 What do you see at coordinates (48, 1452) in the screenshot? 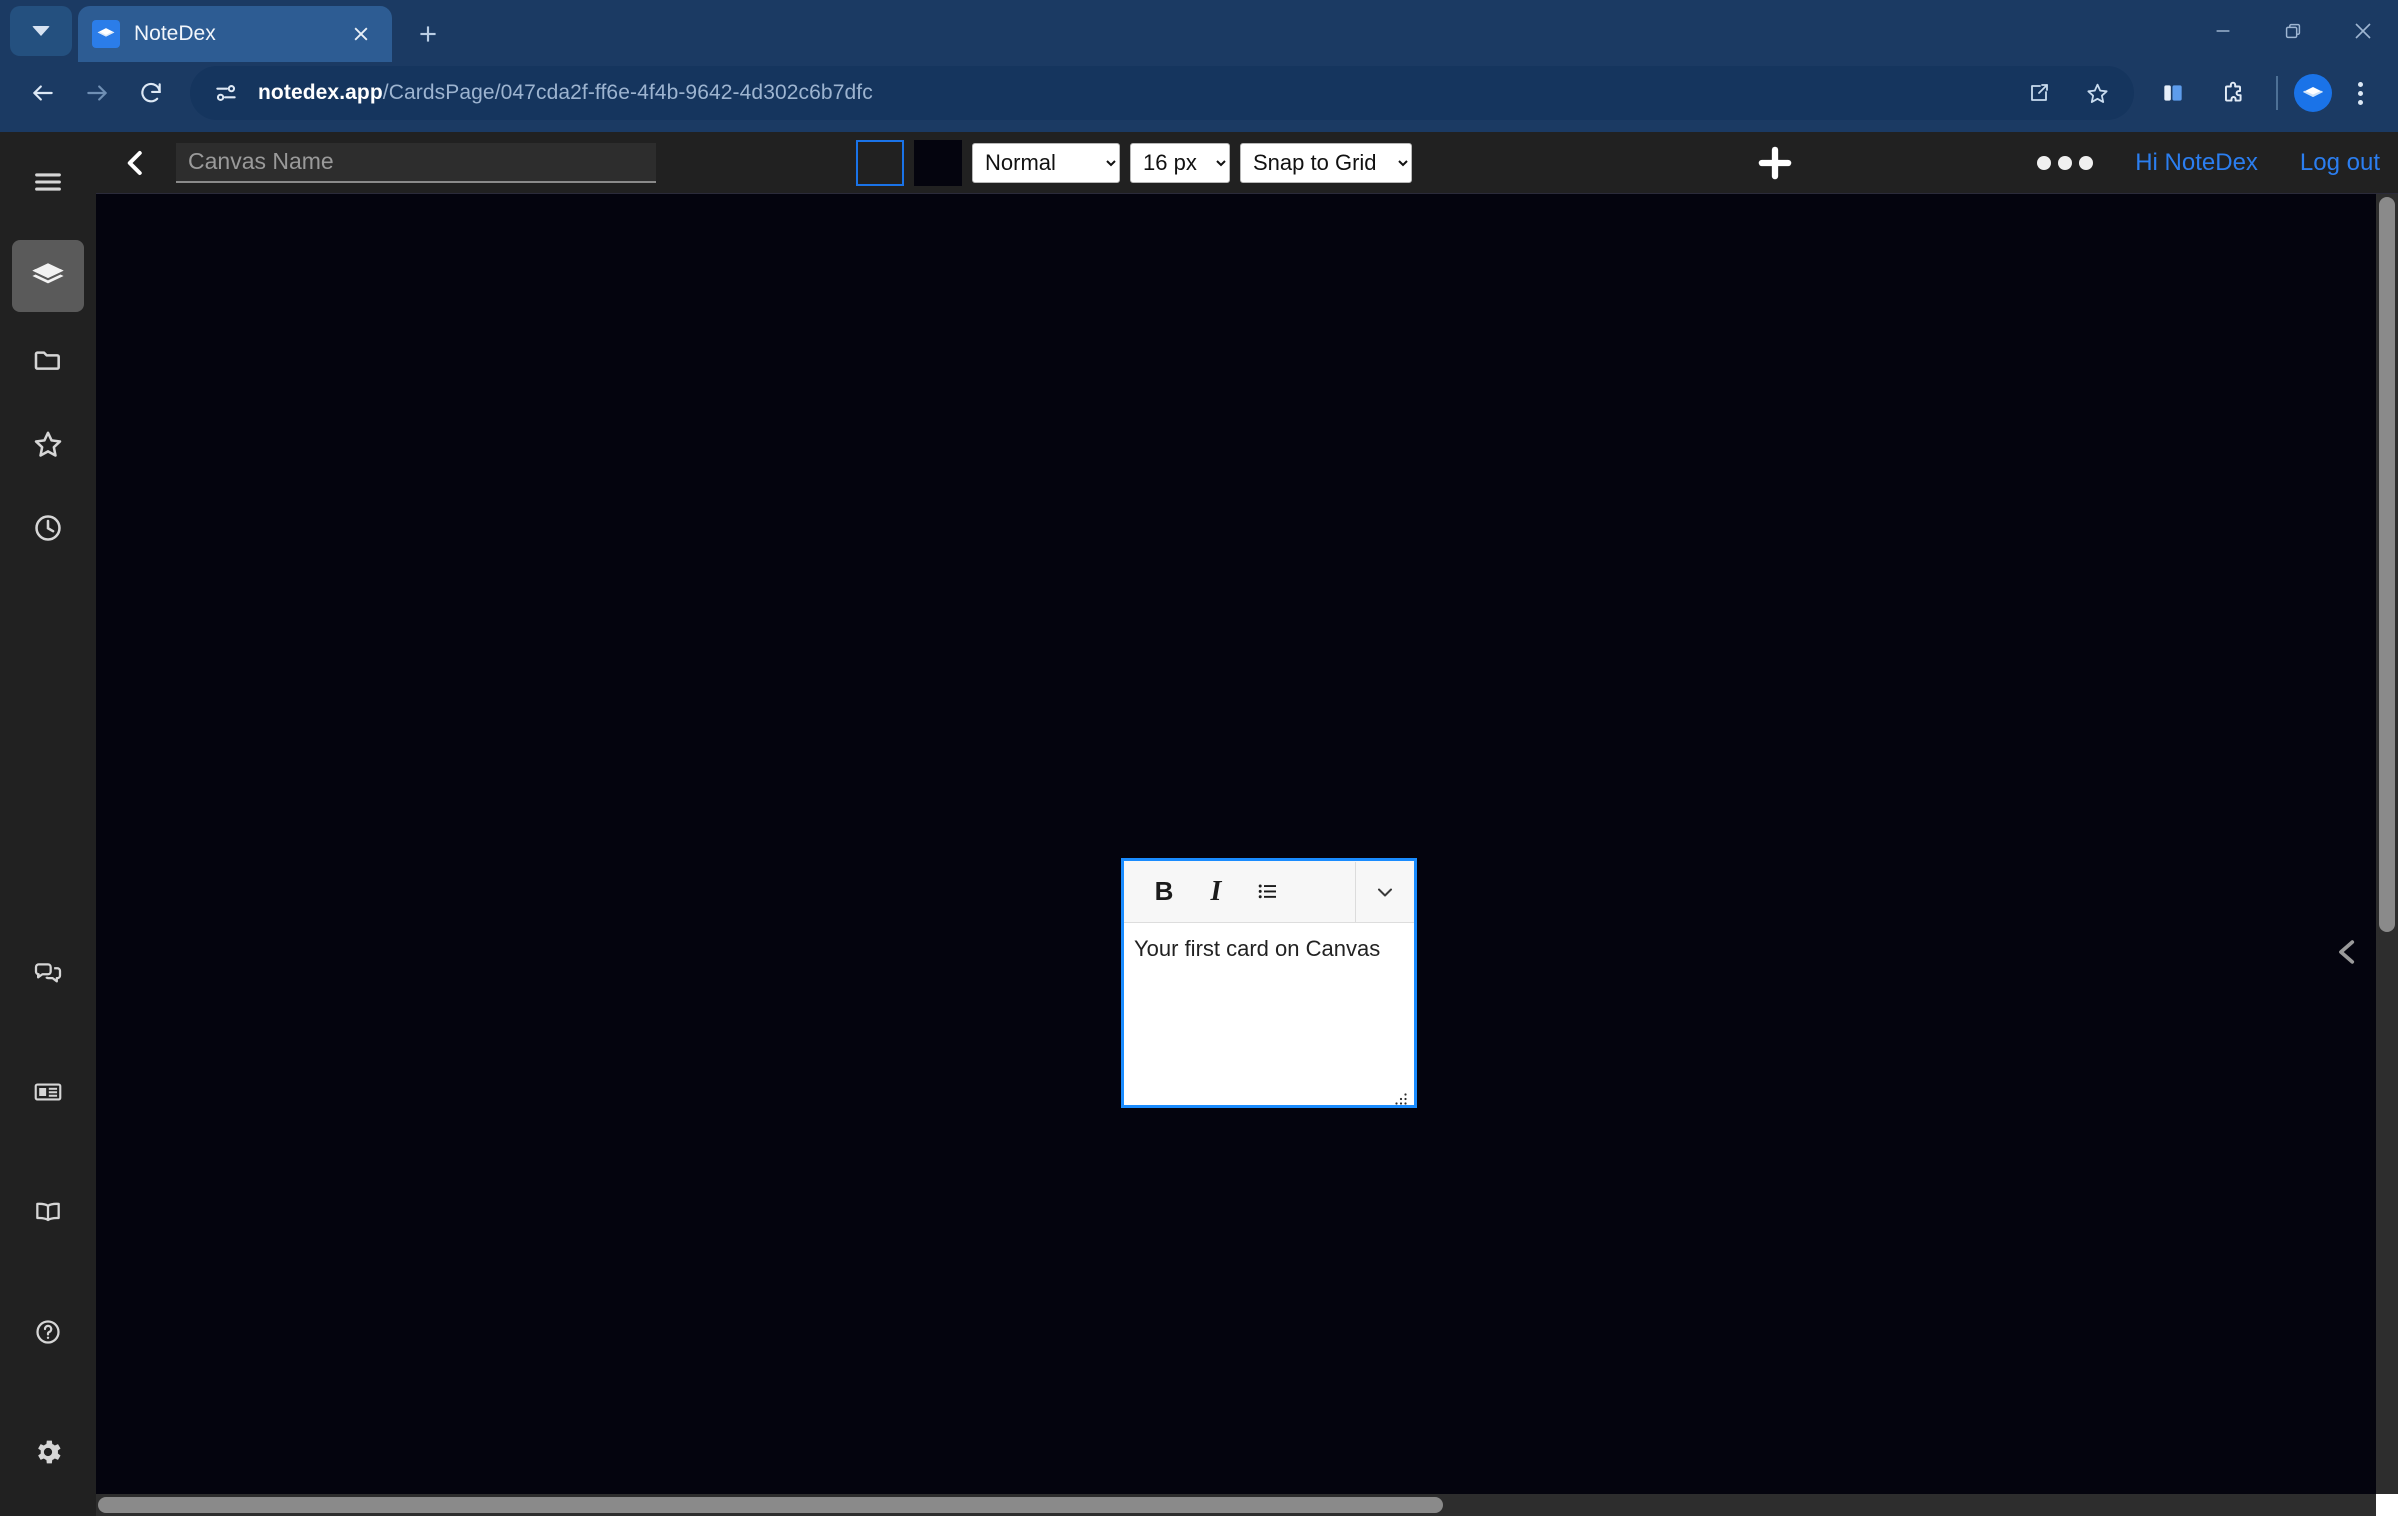
I see `sidebar-item-settings` at bounding box center [48, 1452].